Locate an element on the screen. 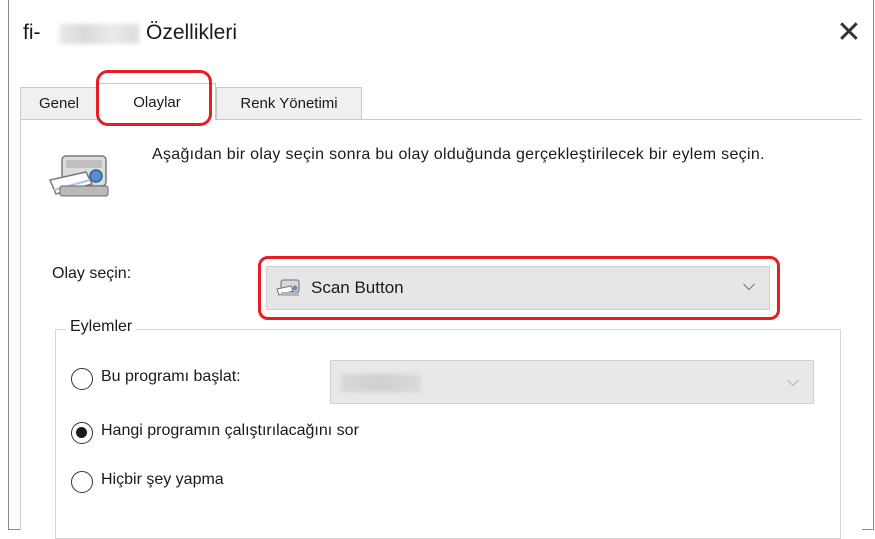 The height and width of the screenshot is (539, 875). window-title: Özellikleri is located at coordinates (192, 32).